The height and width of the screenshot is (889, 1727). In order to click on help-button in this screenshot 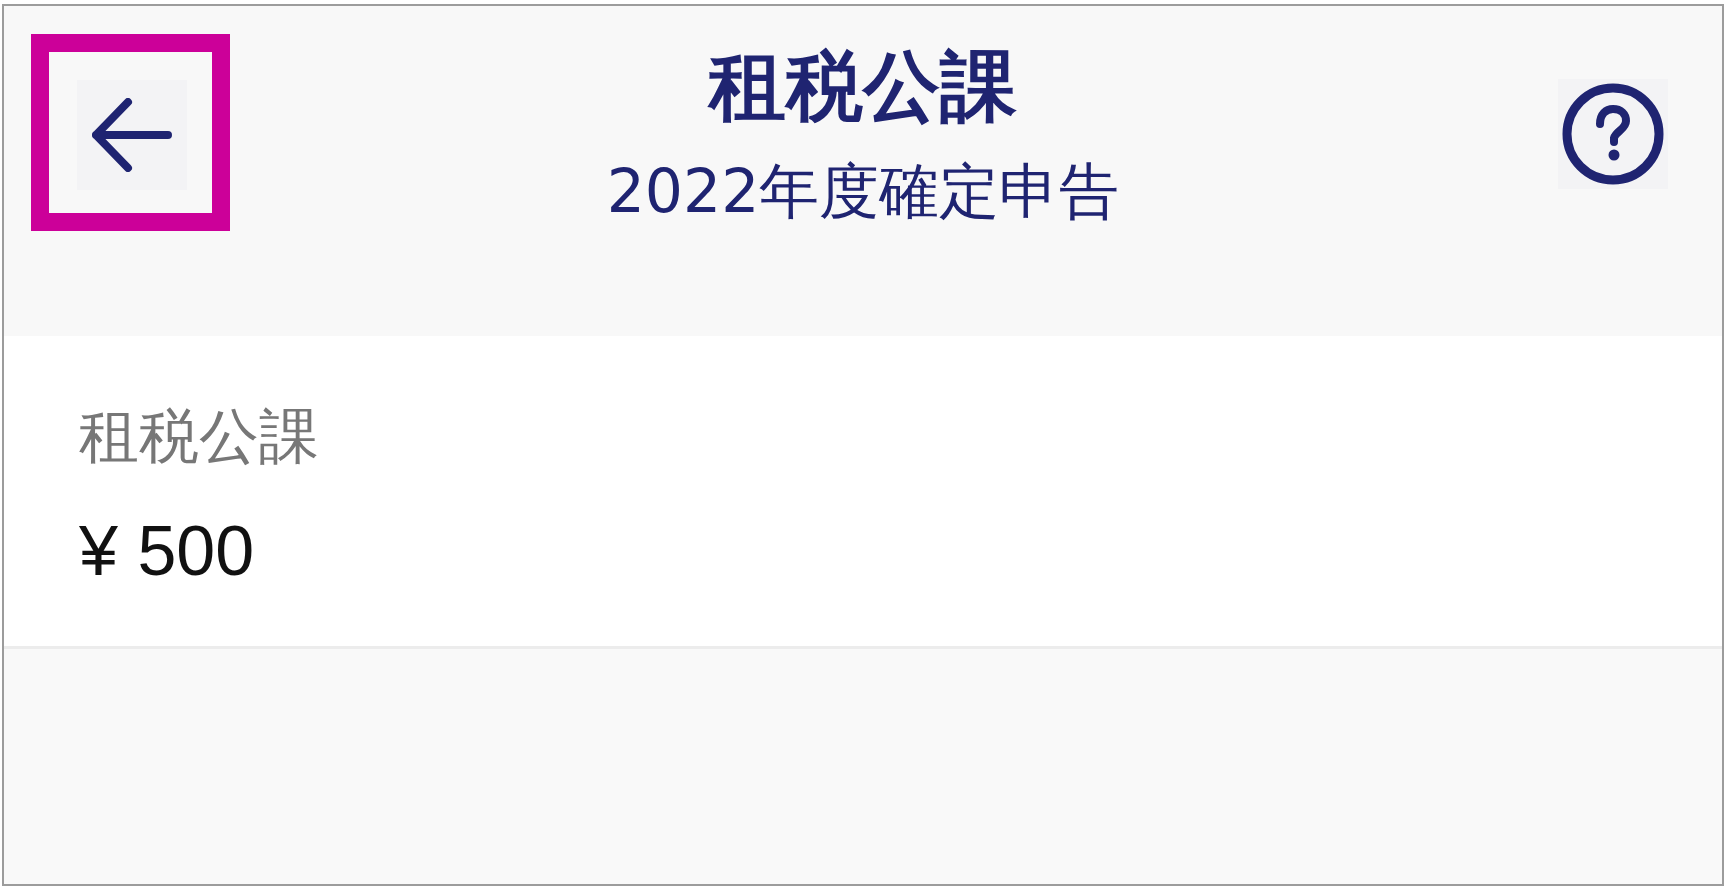, I will do `click(1613, 134)`.